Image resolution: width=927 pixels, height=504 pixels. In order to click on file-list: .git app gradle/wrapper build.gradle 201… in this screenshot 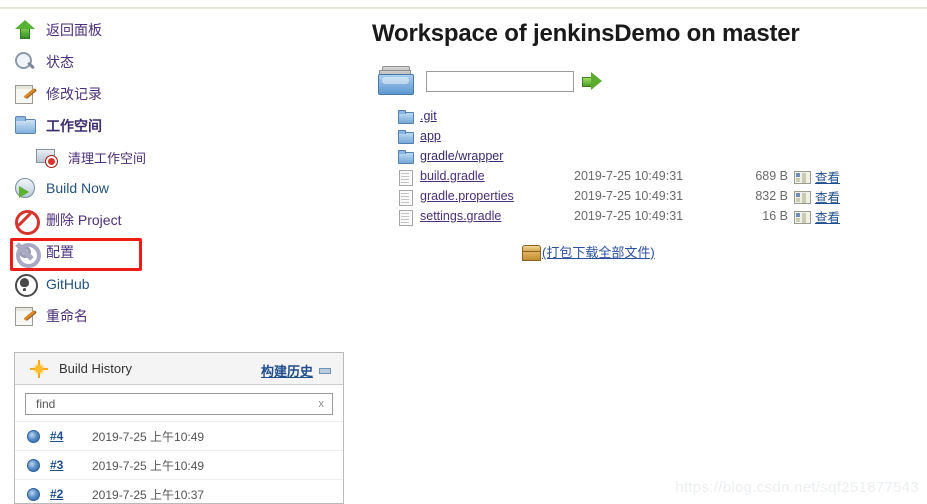, I will do `click(657, 166)`.